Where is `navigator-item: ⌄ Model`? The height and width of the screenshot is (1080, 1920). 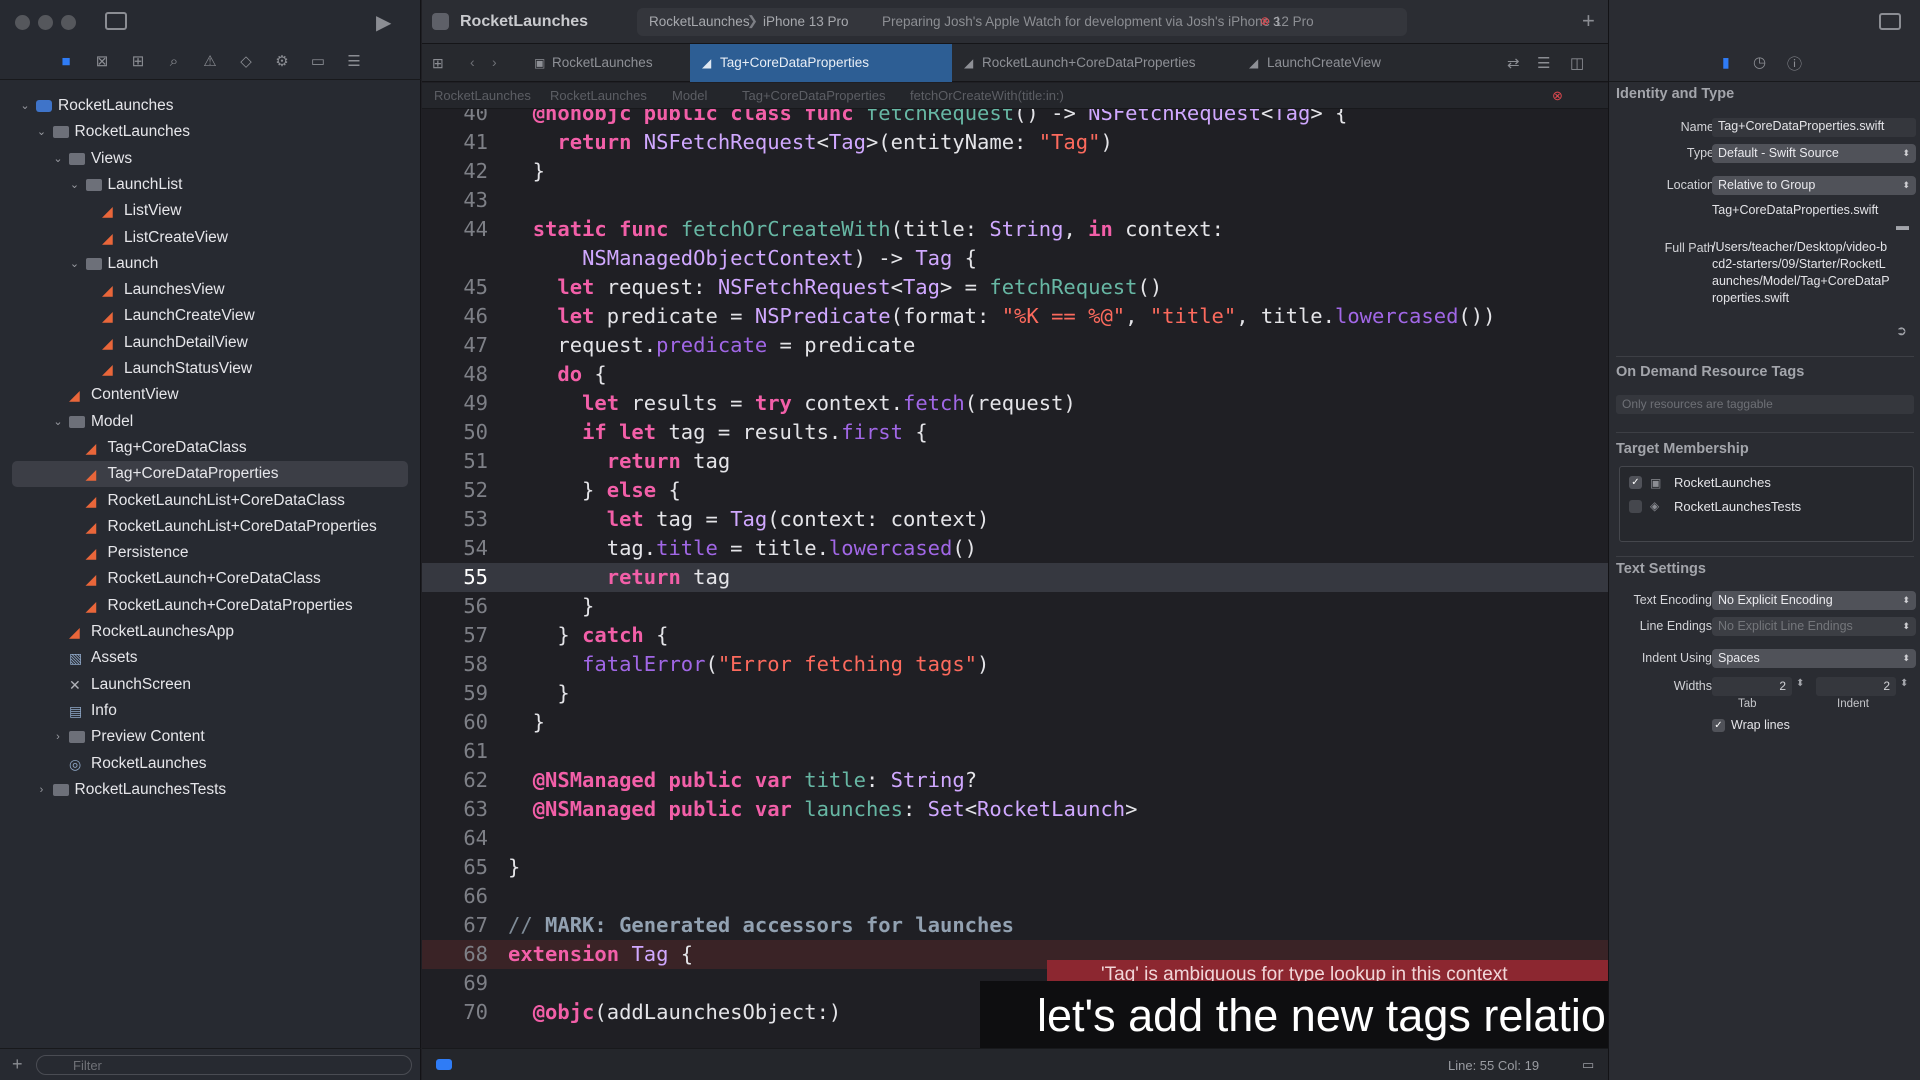 navigator-item: ⌄ Model is located at coordinates (210, 422).